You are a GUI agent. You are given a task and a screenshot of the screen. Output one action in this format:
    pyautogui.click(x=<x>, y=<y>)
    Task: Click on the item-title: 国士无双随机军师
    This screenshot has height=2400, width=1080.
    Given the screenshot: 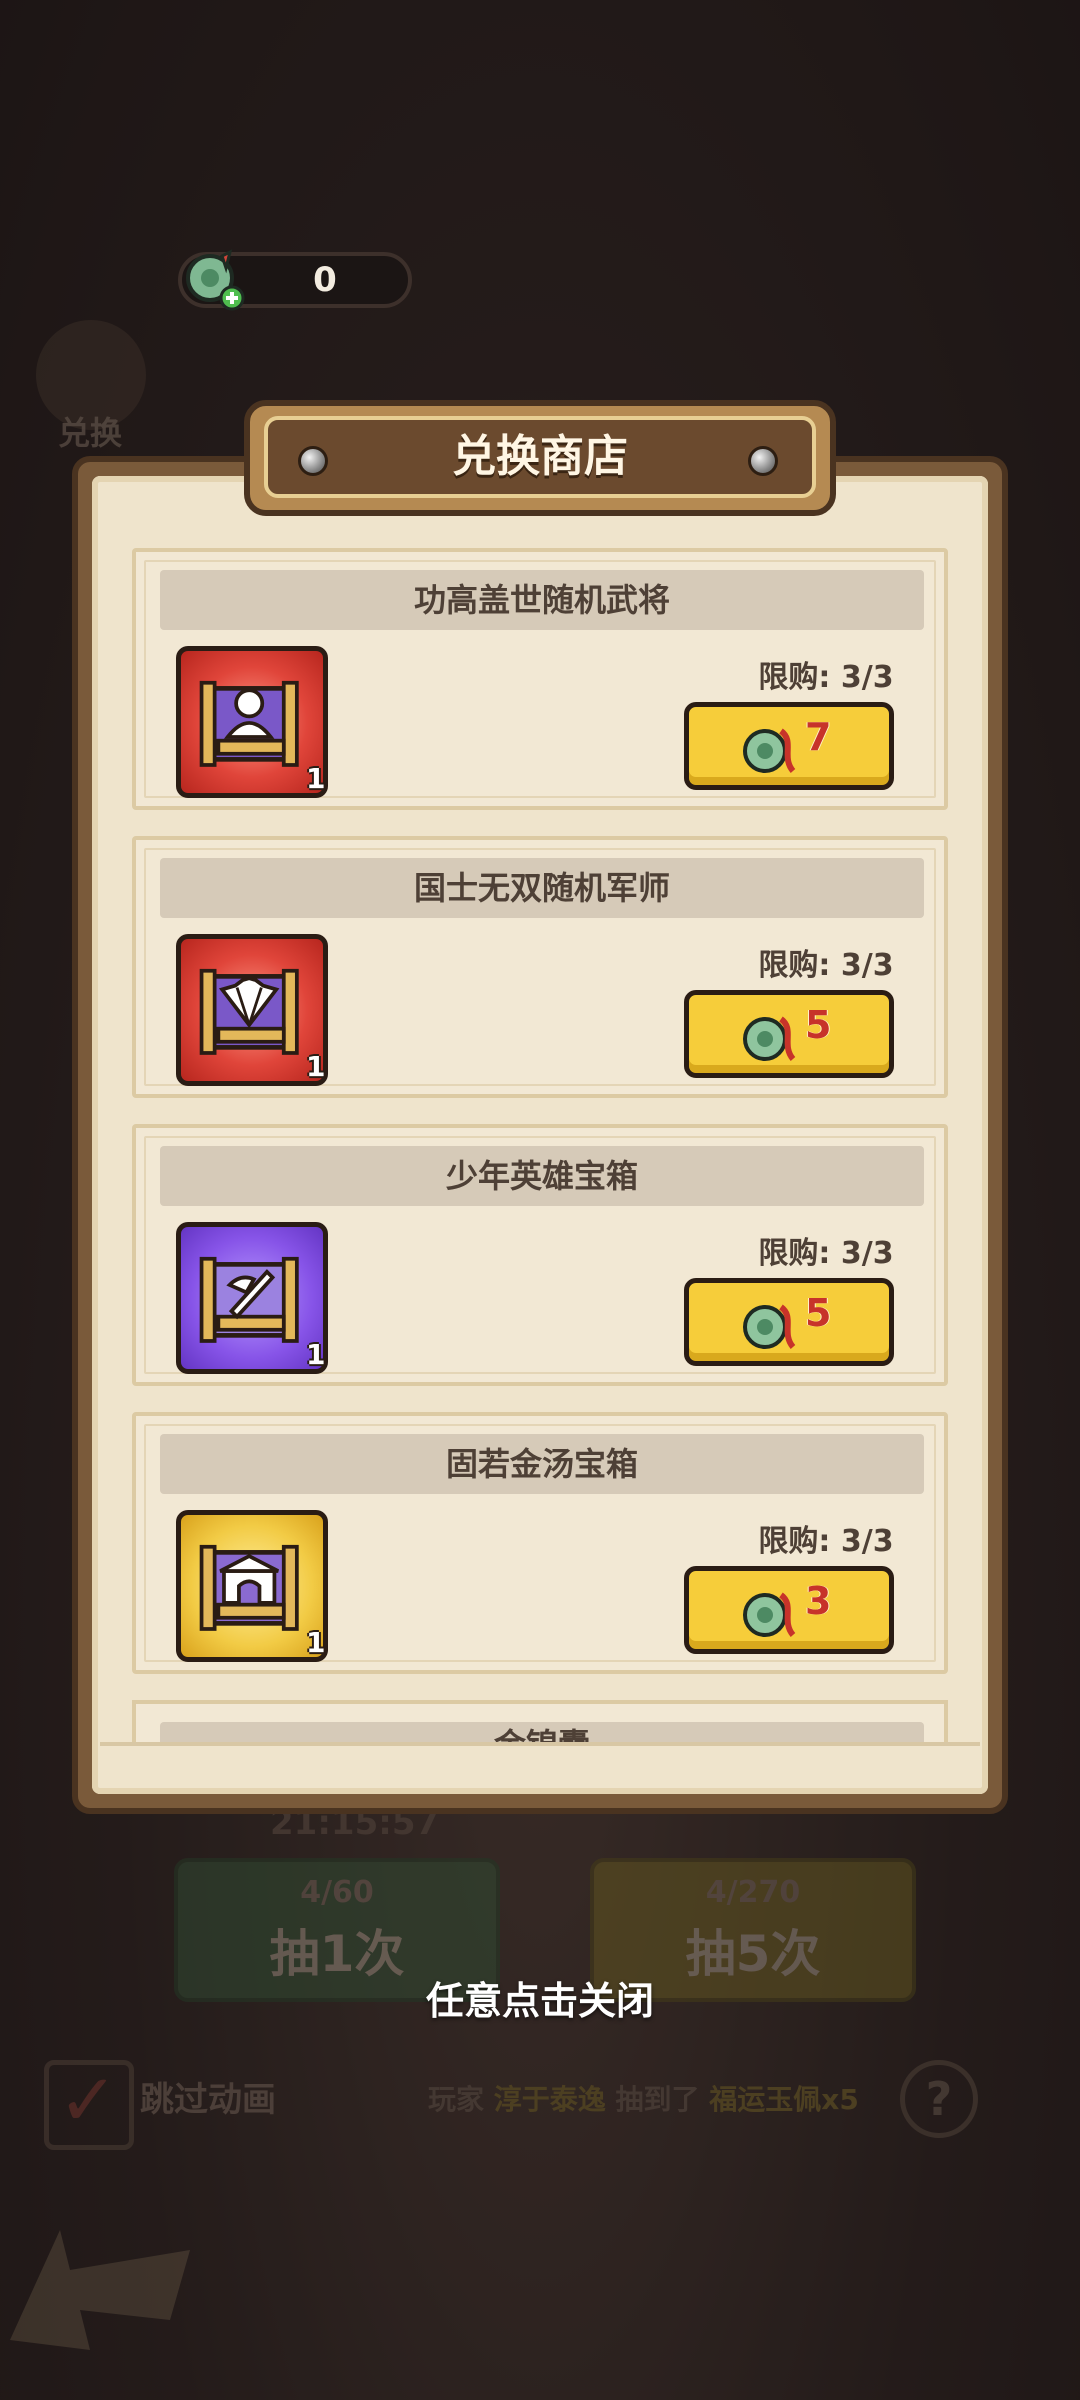 What is the action you would take?
    pyautogui.click(x=541, y=888)
    